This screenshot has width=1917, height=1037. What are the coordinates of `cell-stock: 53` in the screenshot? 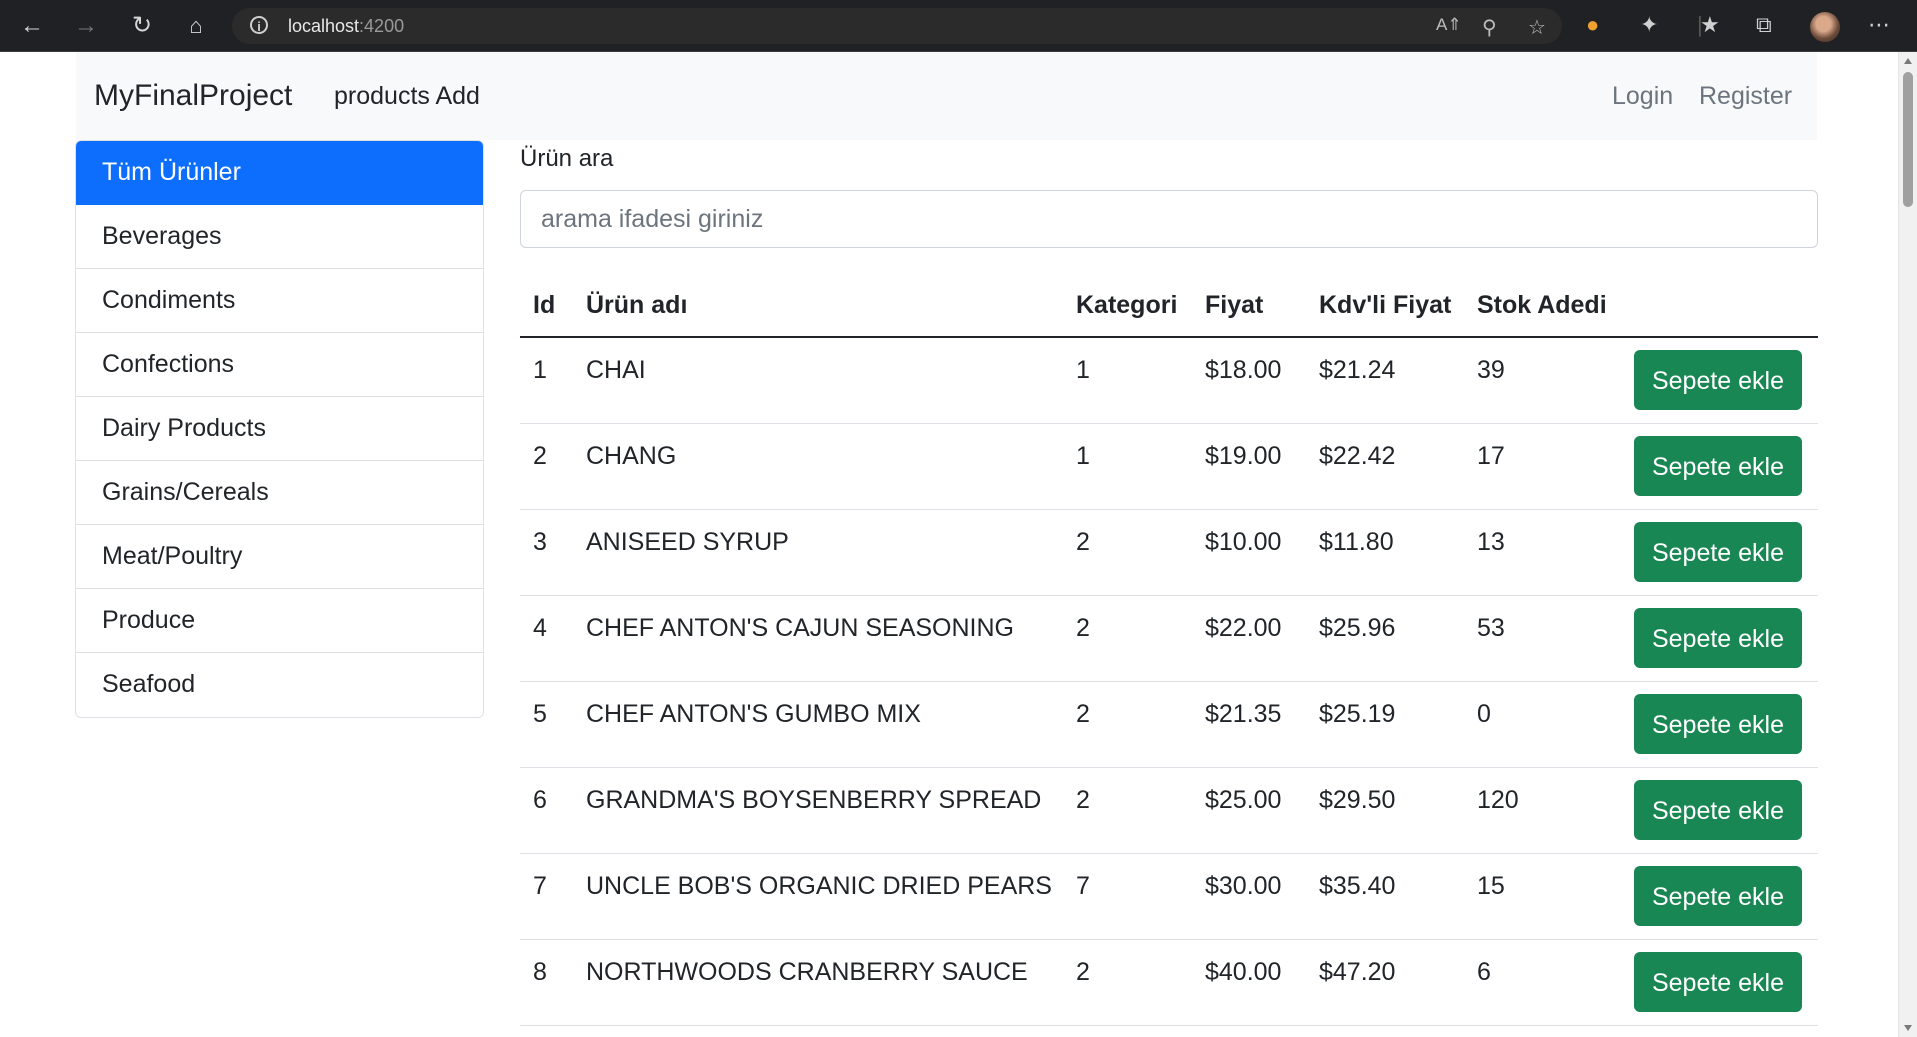 It's located at (1491, 628).